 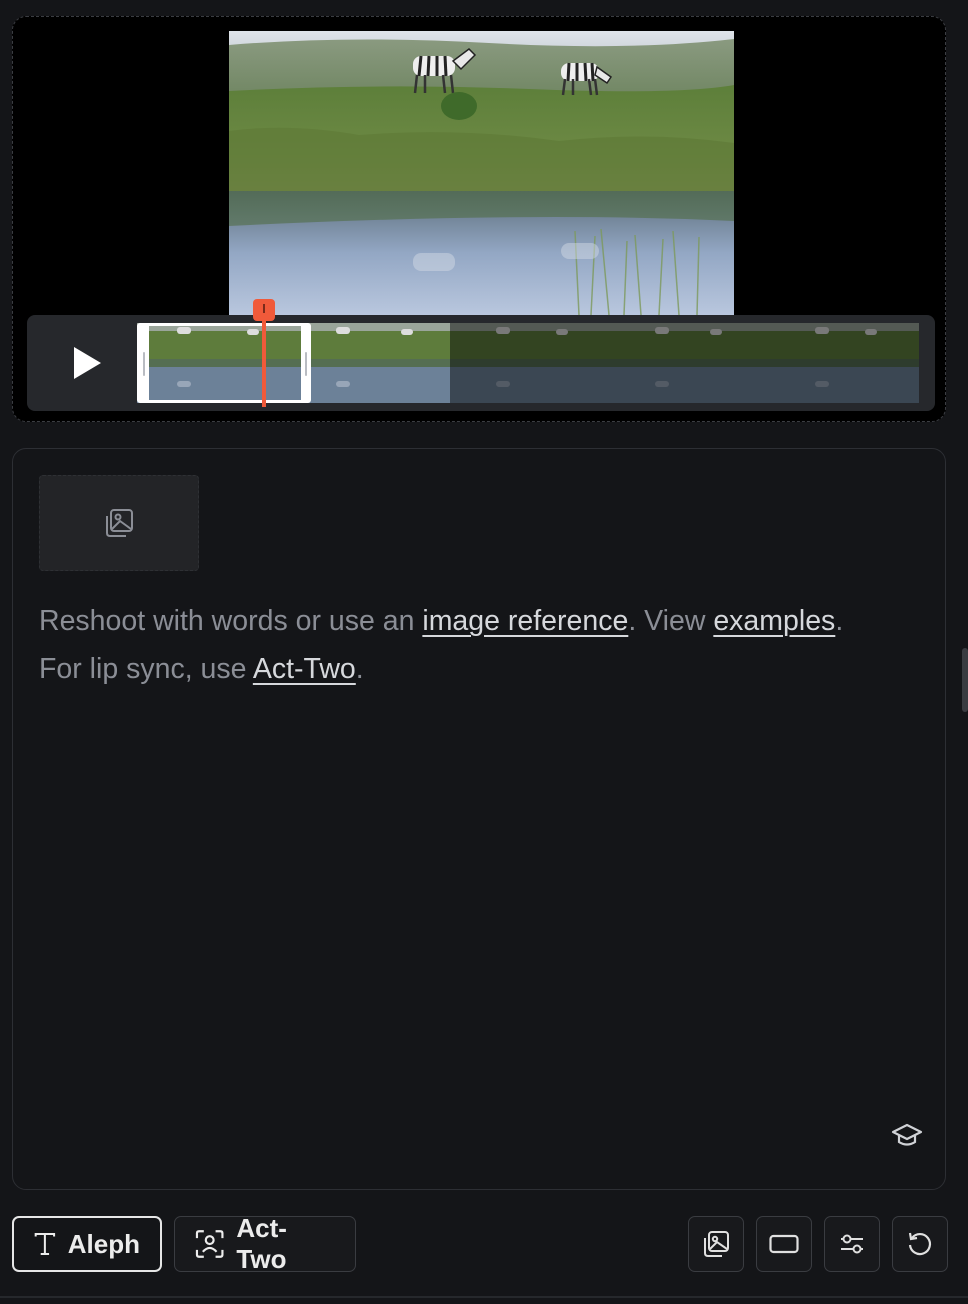 I want to click on settings-button, so click(x=852, y=1244).